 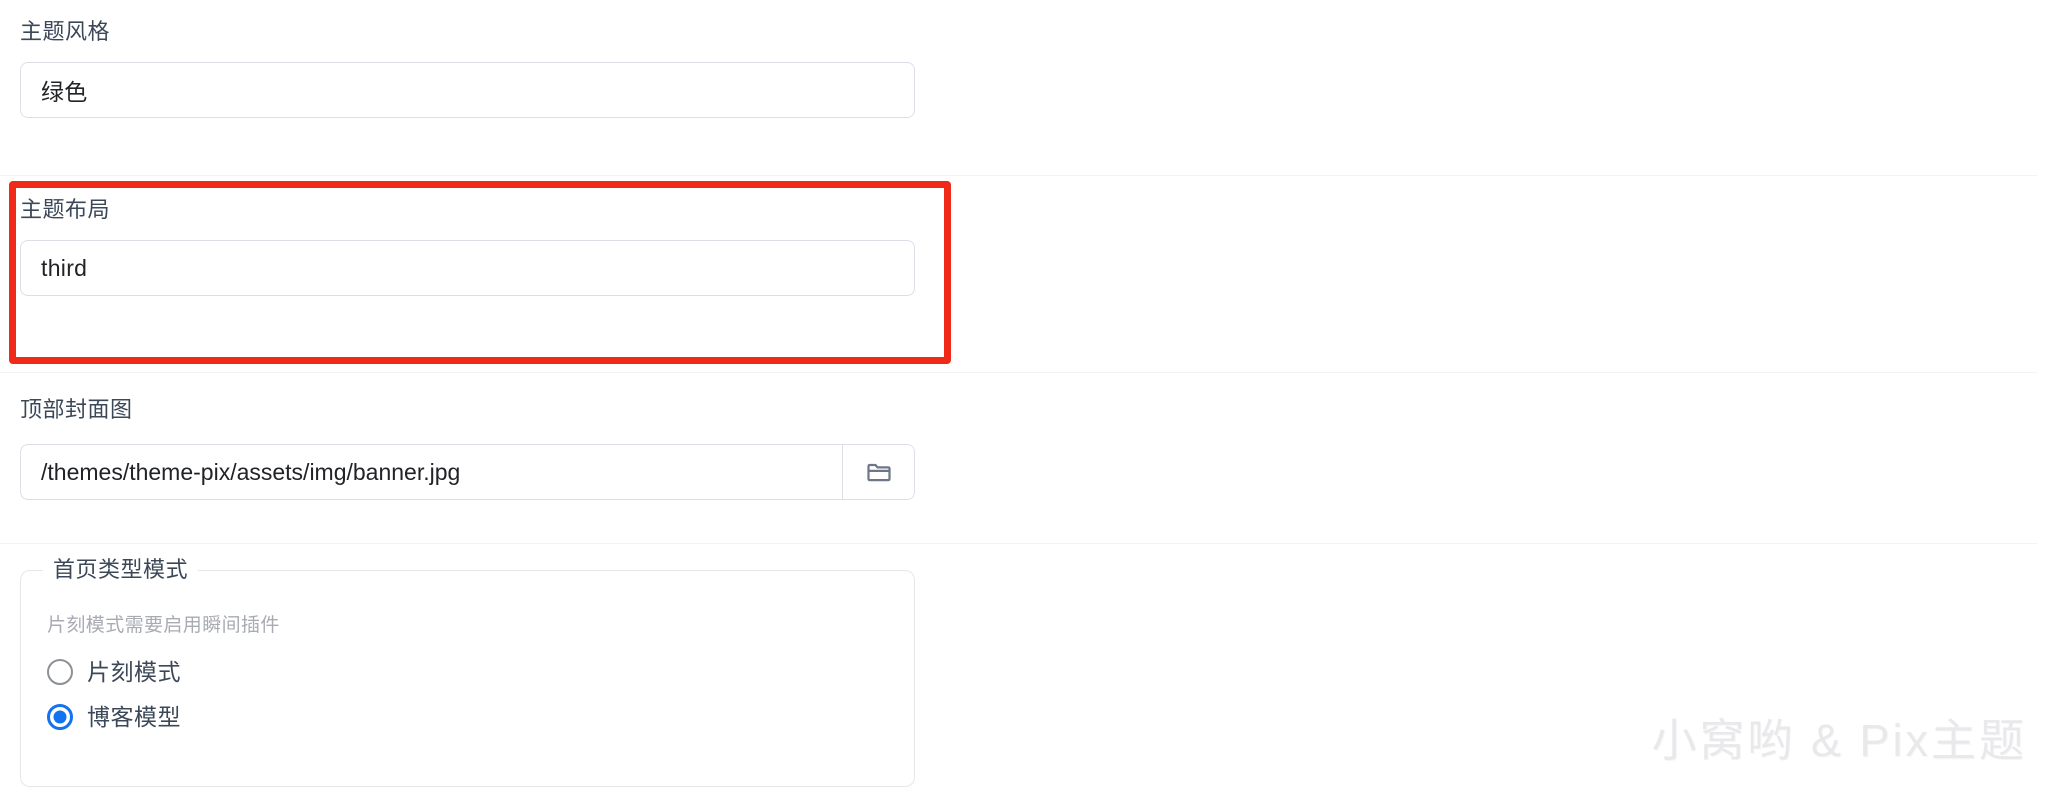 I want to click on theme-style-input: 绿色, so click(x=467, y=90).